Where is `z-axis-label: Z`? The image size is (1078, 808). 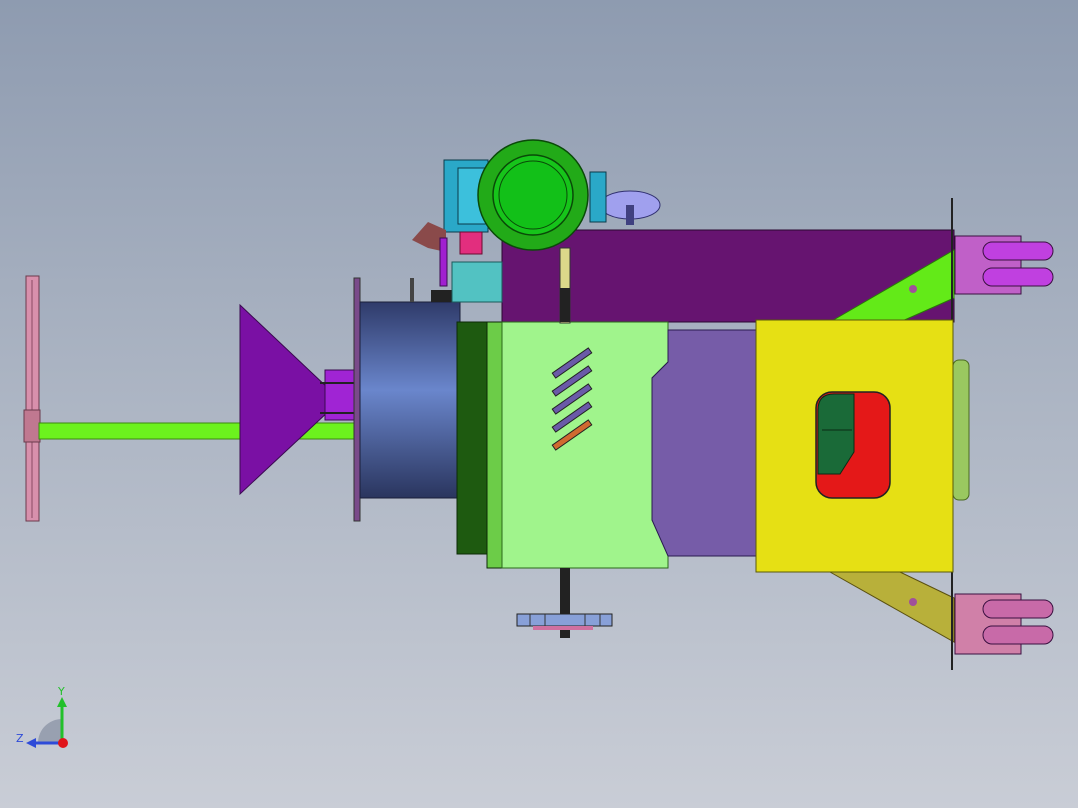
z-axis-label: Z is located at coordinates (20, 738).